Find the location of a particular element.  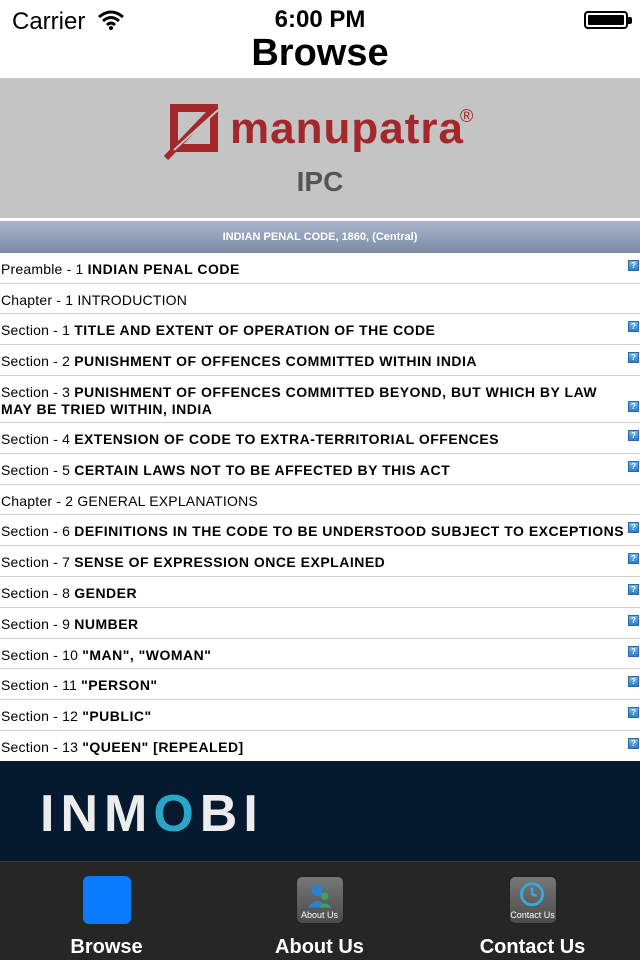

list-item-prefix: Section - 13 is located at coordinates (42, 747).